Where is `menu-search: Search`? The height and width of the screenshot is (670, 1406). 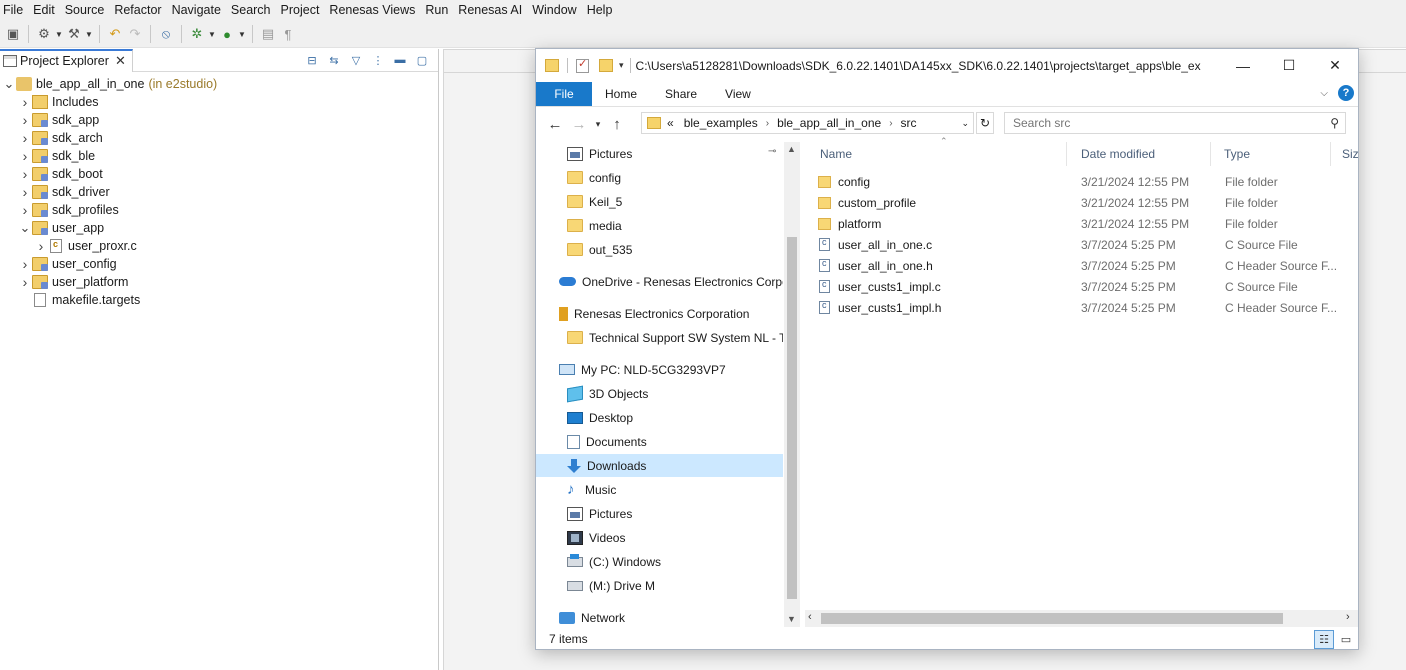 menu-search: Search is located at coordinates (252, 10).